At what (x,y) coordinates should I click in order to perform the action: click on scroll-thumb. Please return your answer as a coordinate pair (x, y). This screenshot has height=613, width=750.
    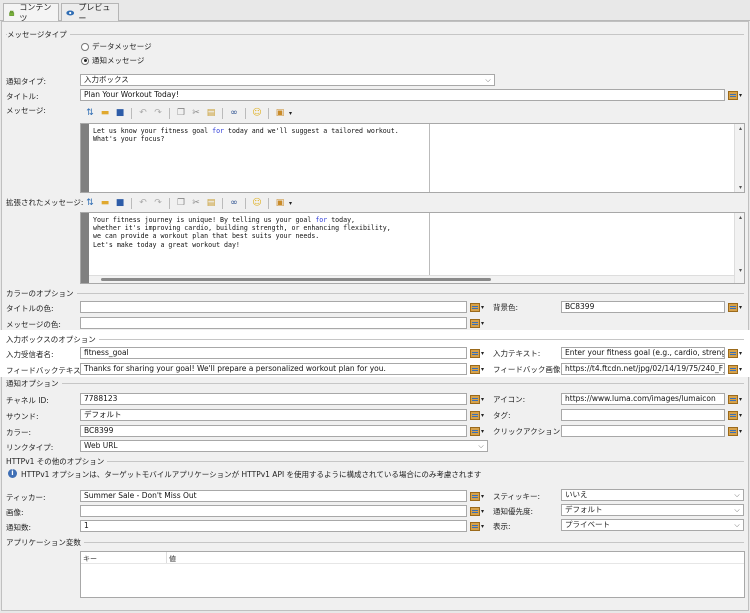
    Looking at the image, I should click on (296, 279).